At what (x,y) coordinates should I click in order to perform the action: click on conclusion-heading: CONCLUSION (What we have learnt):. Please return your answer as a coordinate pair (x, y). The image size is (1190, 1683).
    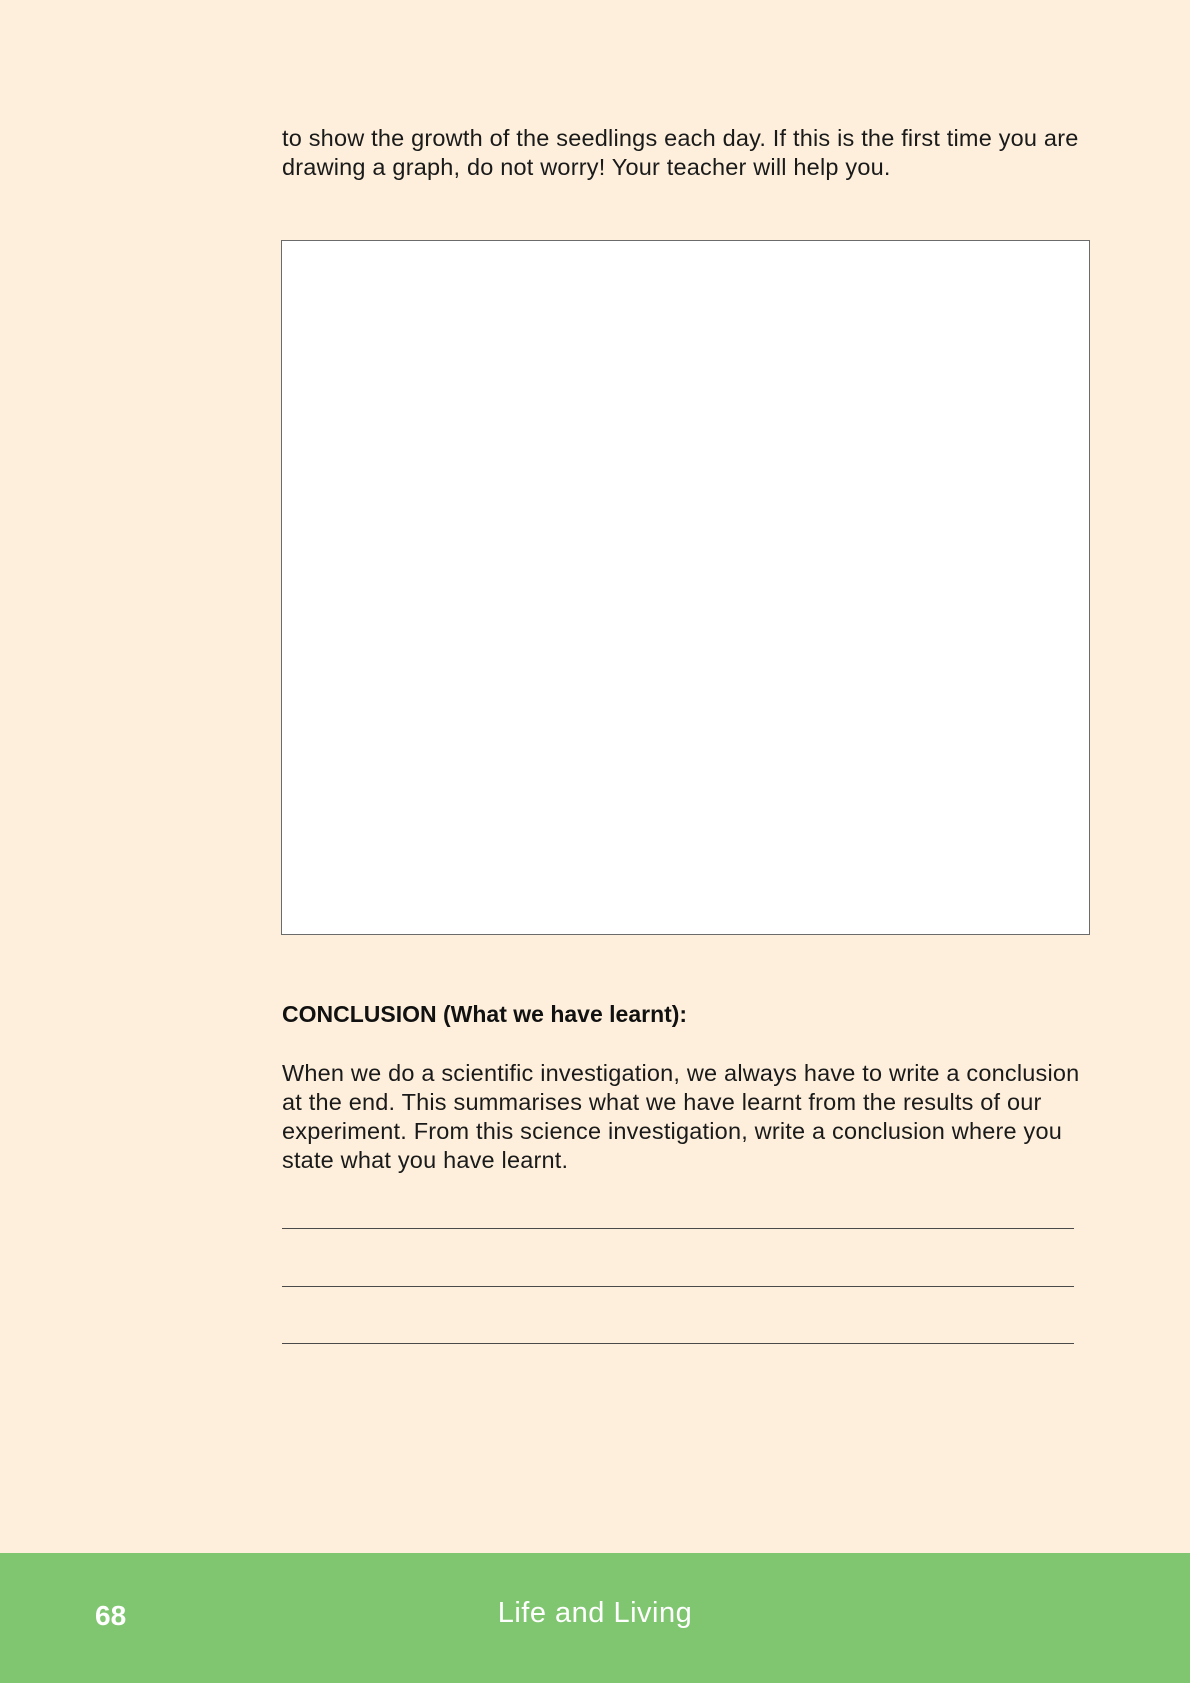
    Looking at the image, I should click on (485, 1014).